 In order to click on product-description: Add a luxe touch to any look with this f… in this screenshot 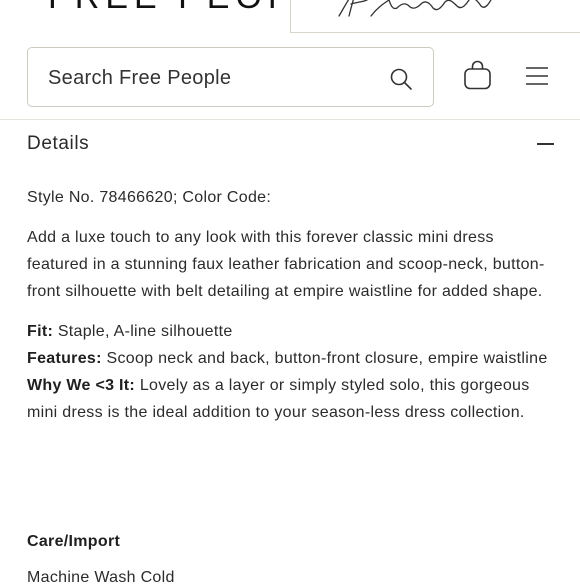, I will do `click(286, 264)`.